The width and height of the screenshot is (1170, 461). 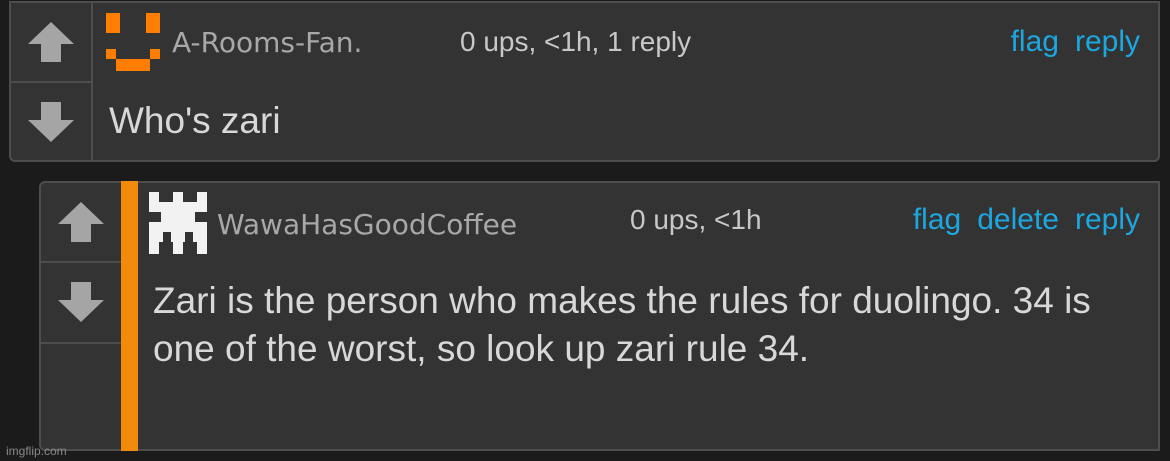 I want to click on comment-meta: 0 ups, <1h, 1 reply, so click(x=576, y=41).